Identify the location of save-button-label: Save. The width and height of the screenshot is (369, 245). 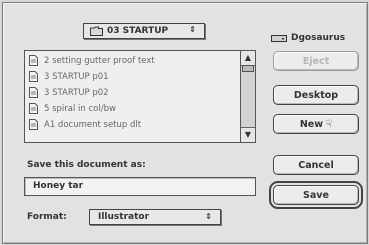
(316, 195).